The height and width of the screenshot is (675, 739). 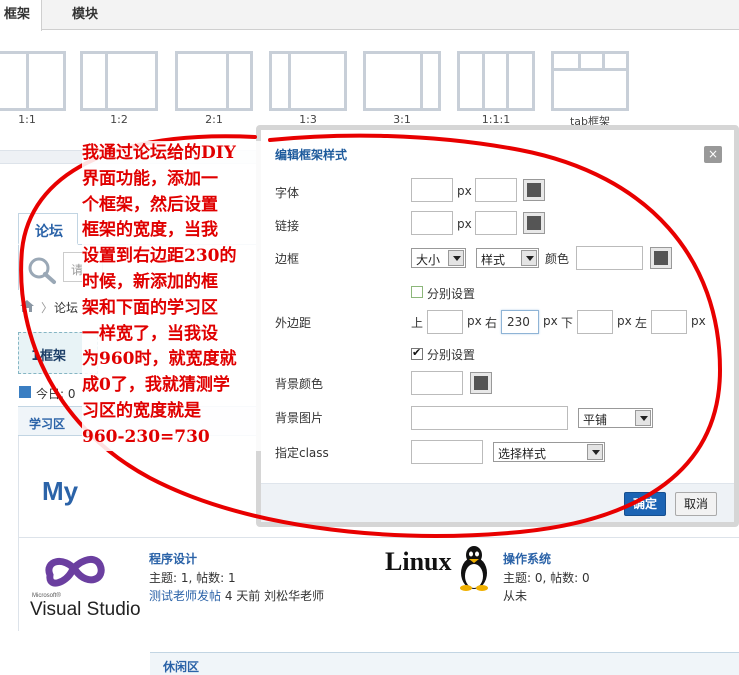 What do you see at coordinates (507, 258) in the screenshot?
I see `border-style-select: 样式` at bounding box center [507, 258].